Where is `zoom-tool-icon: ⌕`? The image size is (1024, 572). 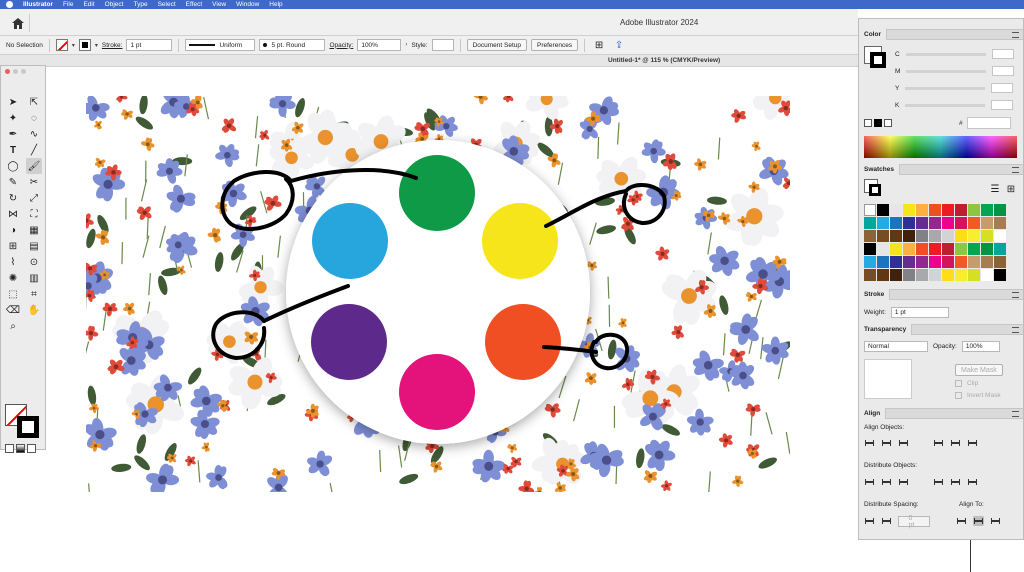
zoom-tool-icon: ⌕ is located at coordinates (13, 326).